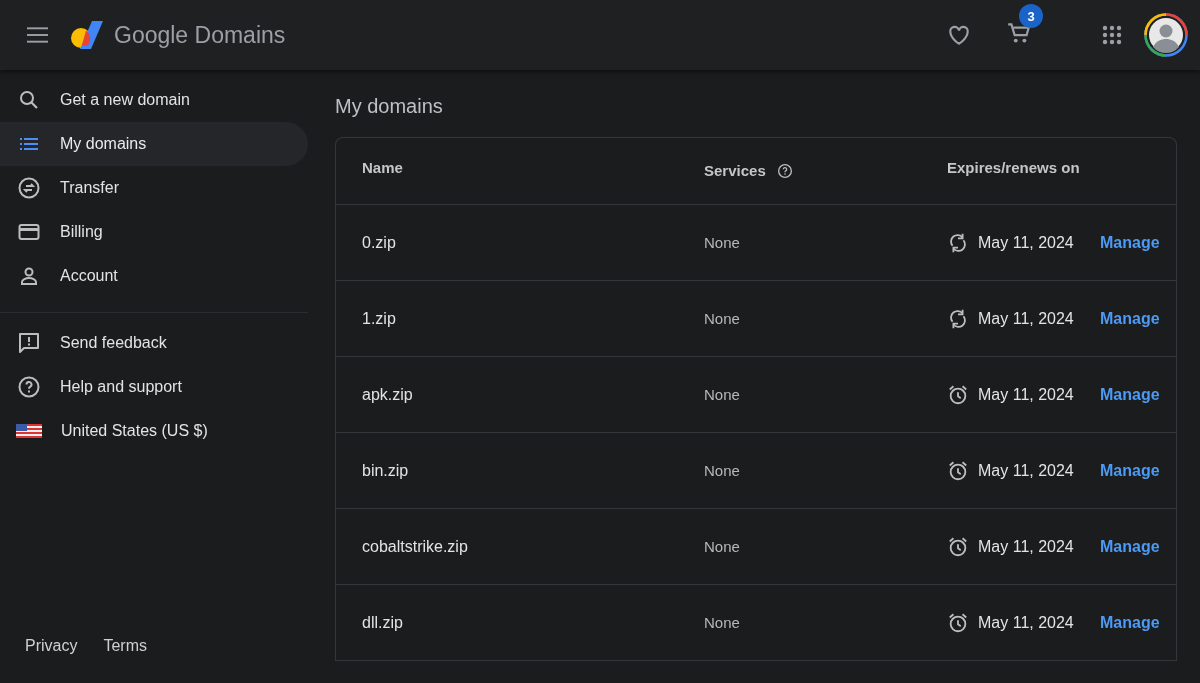 Image resolution: width=1200 pixels, height=683 pixels. Describe the element at coordinates (29, 188) in the screenshot. I see `transfer-icon` at that location.